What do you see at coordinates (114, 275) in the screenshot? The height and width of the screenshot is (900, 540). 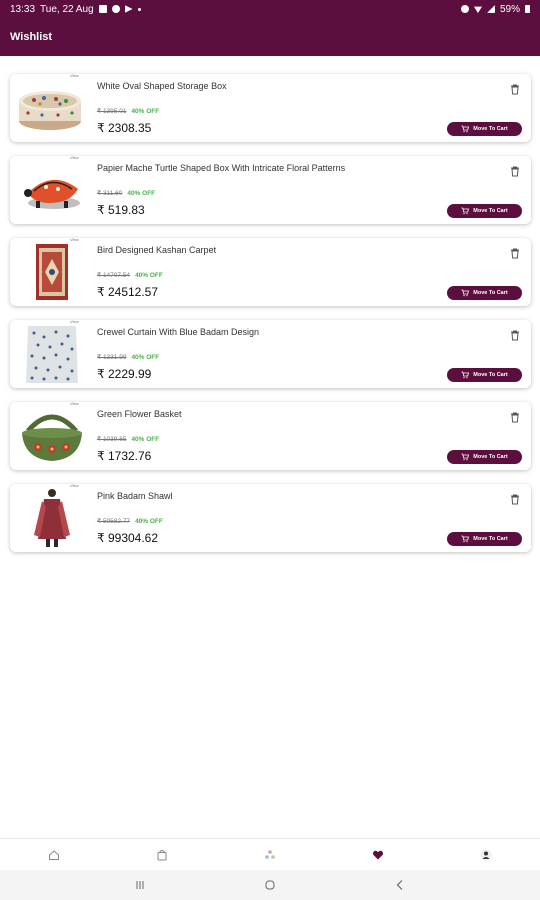 I see `original-price: ₹ 14707.54` at bounding box center [114, 275].